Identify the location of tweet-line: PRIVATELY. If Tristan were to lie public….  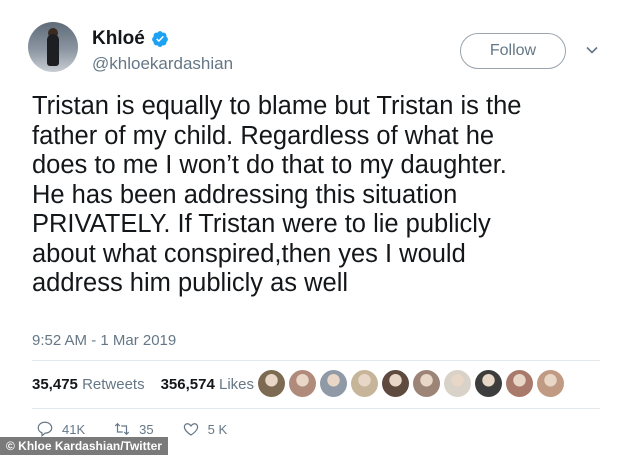
(261, 224).